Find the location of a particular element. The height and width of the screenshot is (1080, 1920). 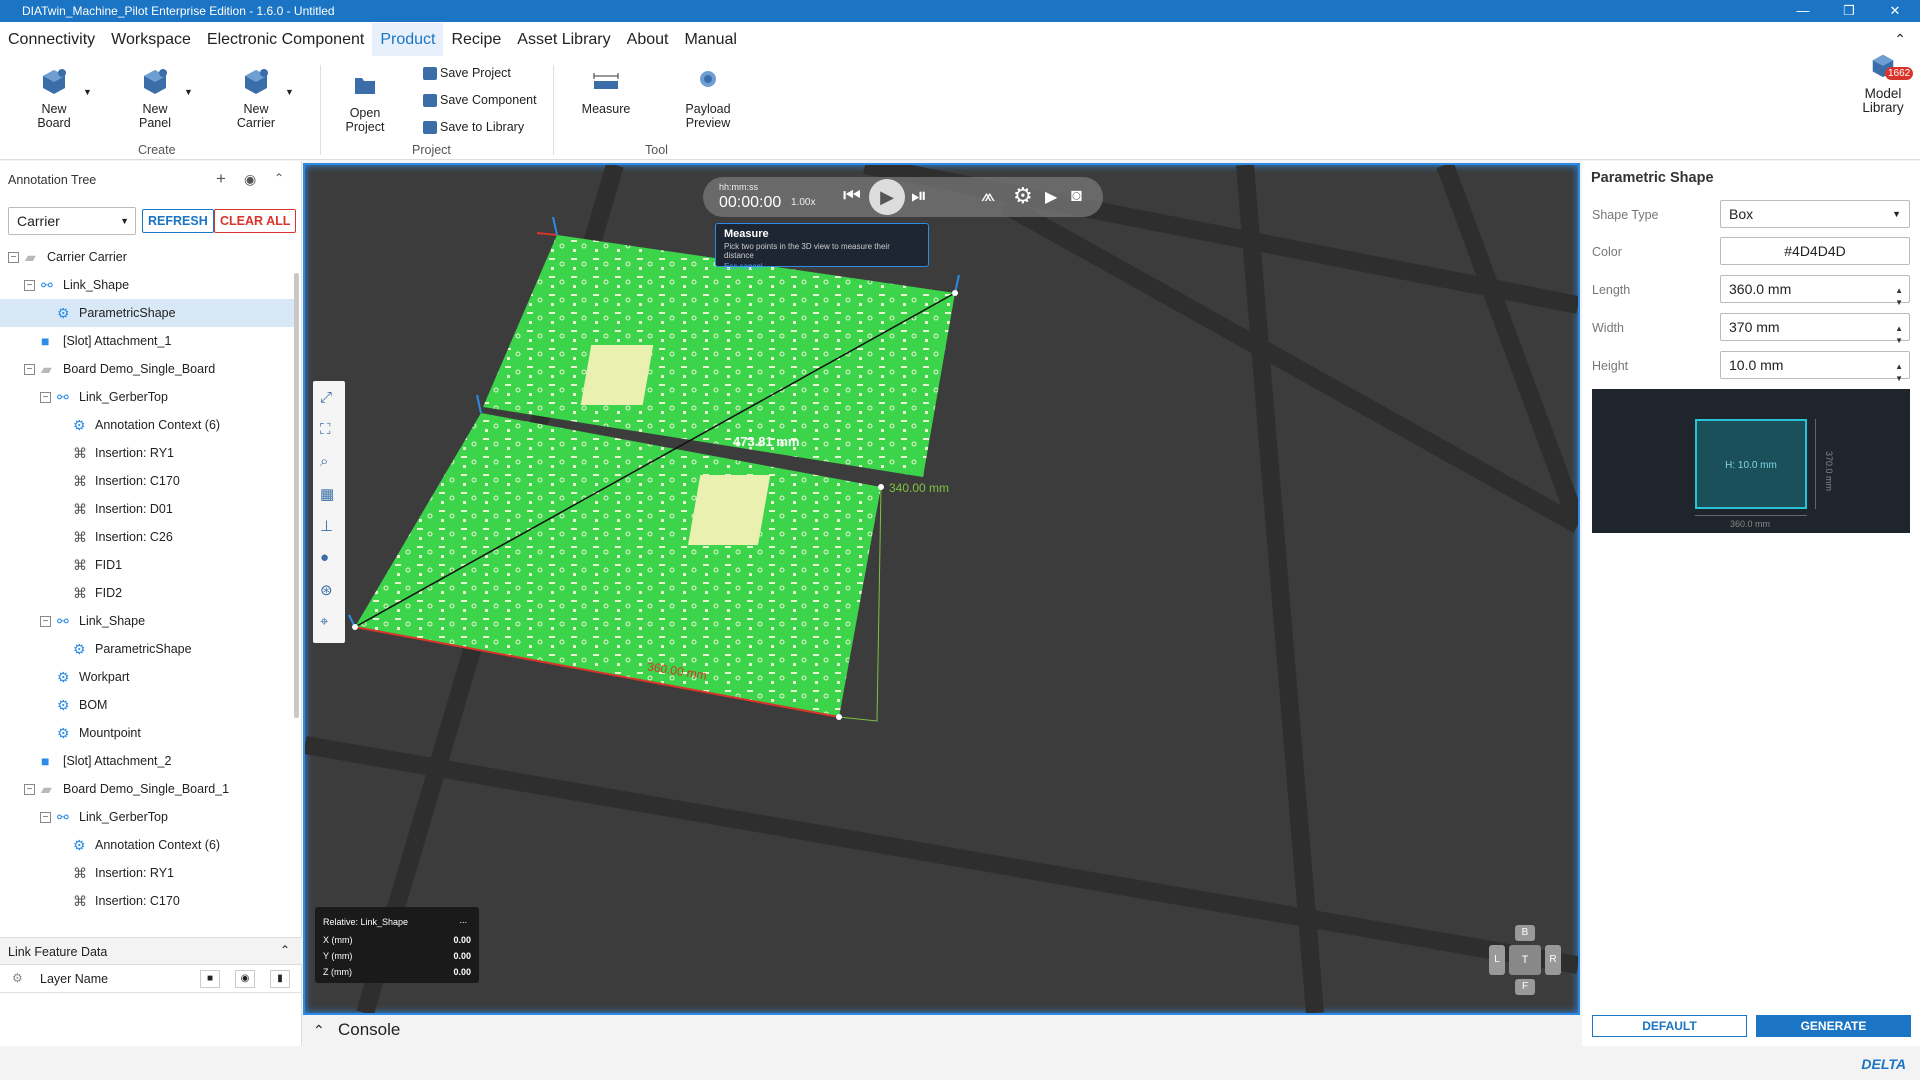

restore-icon: ❐ is located at coordinates (1849, 11).